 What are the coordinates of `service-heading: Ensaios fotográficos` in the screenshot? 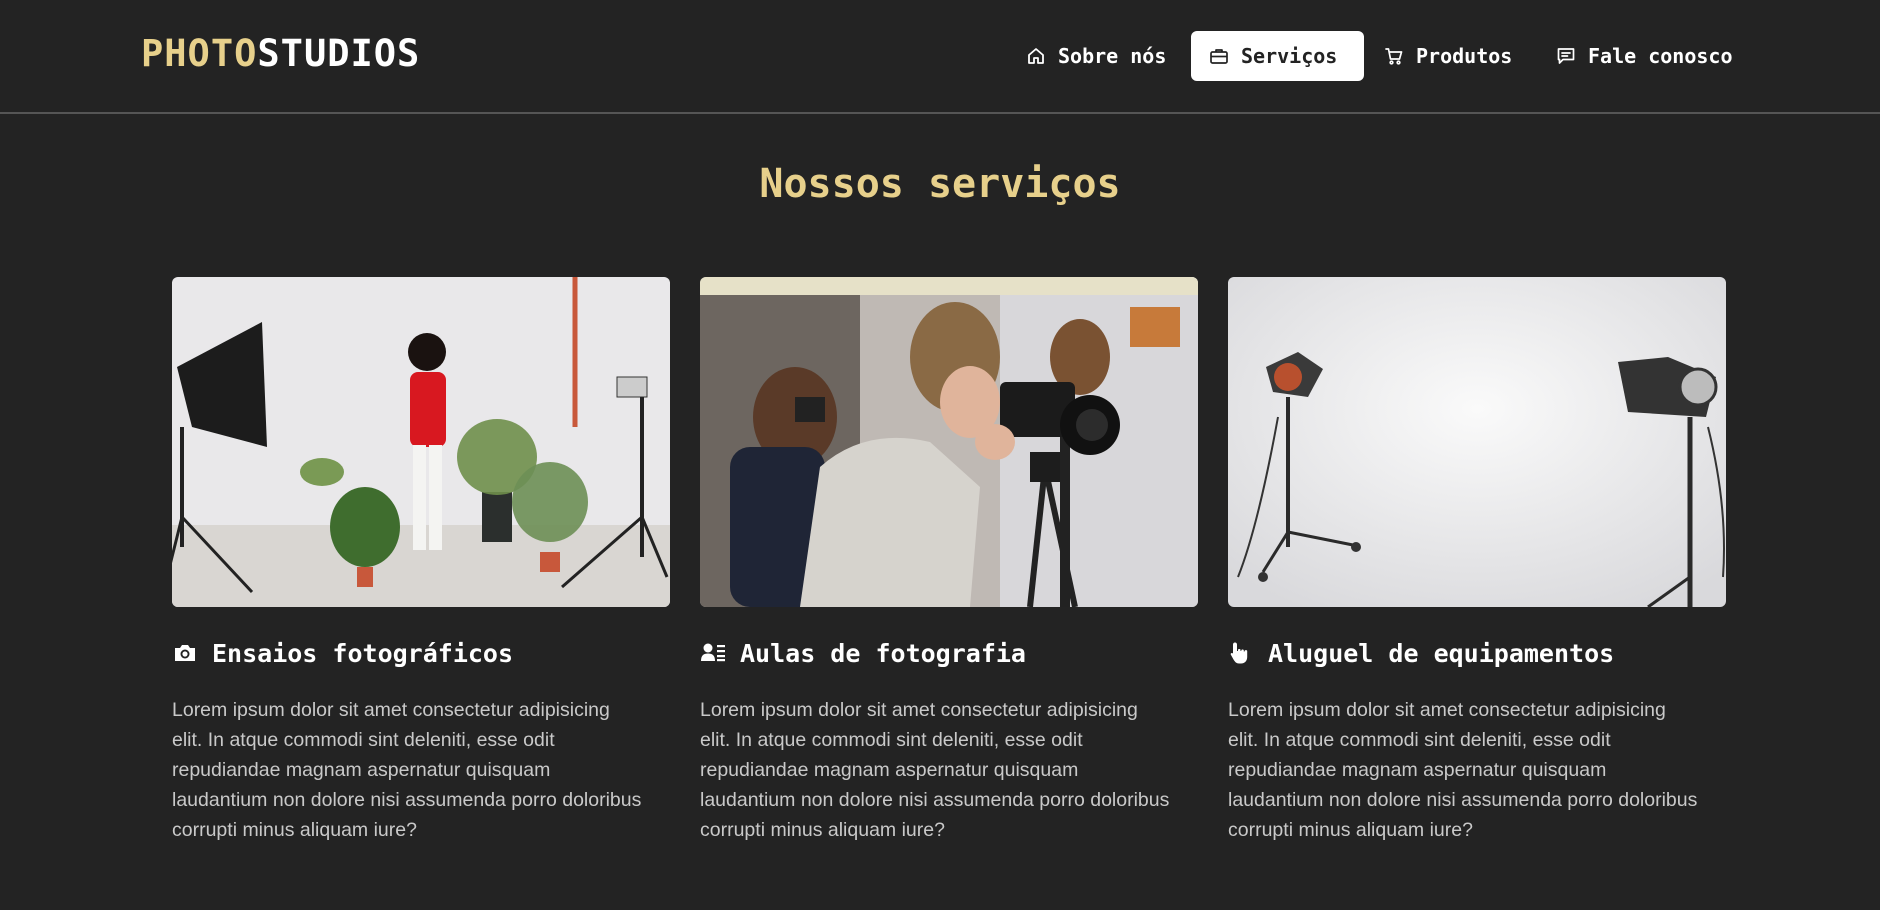 It's located at (342, 653).